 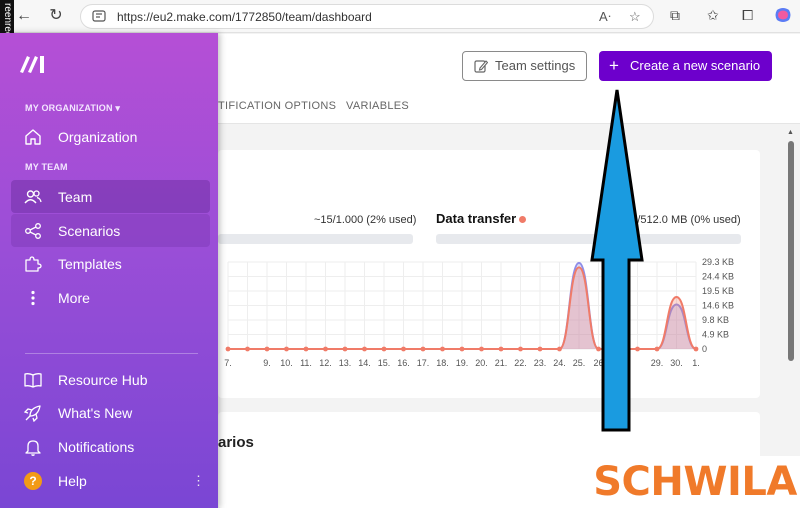 What do you see at coordinates (695, 65) in the screenshot?
I see `create-scenario-label: Create a new scenario` at bounding box center [695, 65].